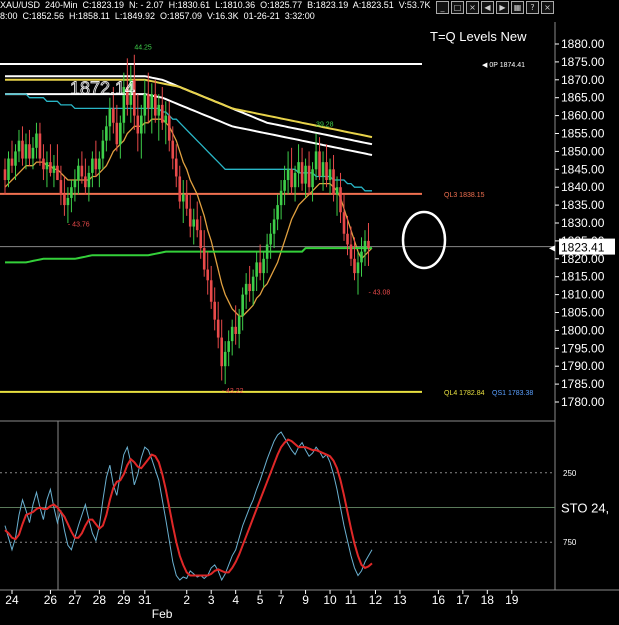  What do you see at coordinates (583, 366) in the screenshot?
I see `price-tick-label: 1790.00` at bounding box center [583, 366].